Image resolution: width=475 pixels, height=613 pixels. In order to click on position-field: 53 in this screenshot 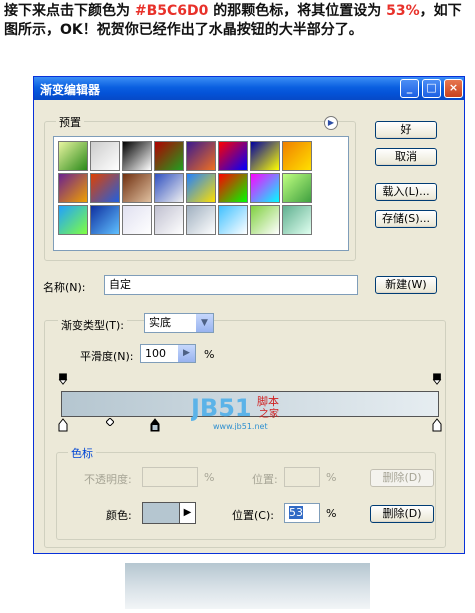, I will do `click(302, 513)`.